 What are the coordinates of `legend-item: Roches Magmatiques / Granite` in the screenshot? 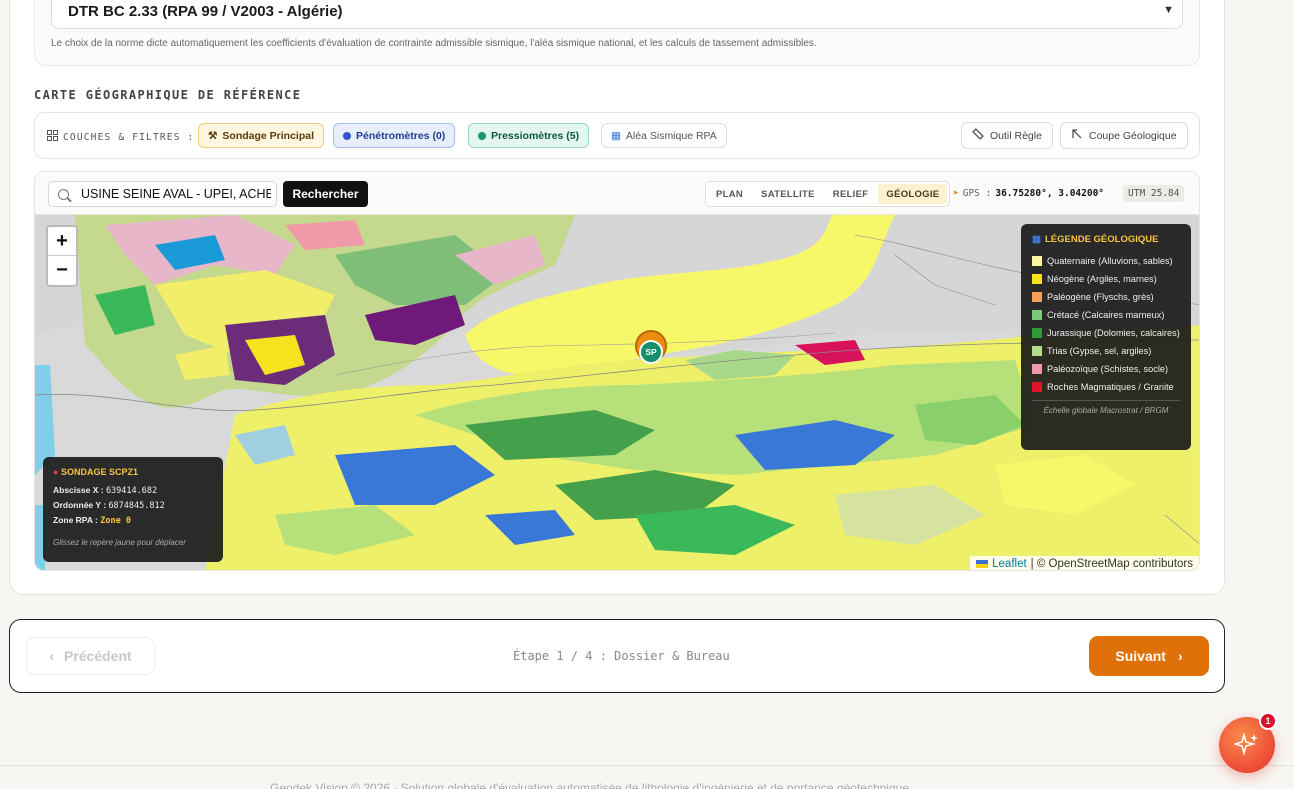 It's located at (1106, 387).